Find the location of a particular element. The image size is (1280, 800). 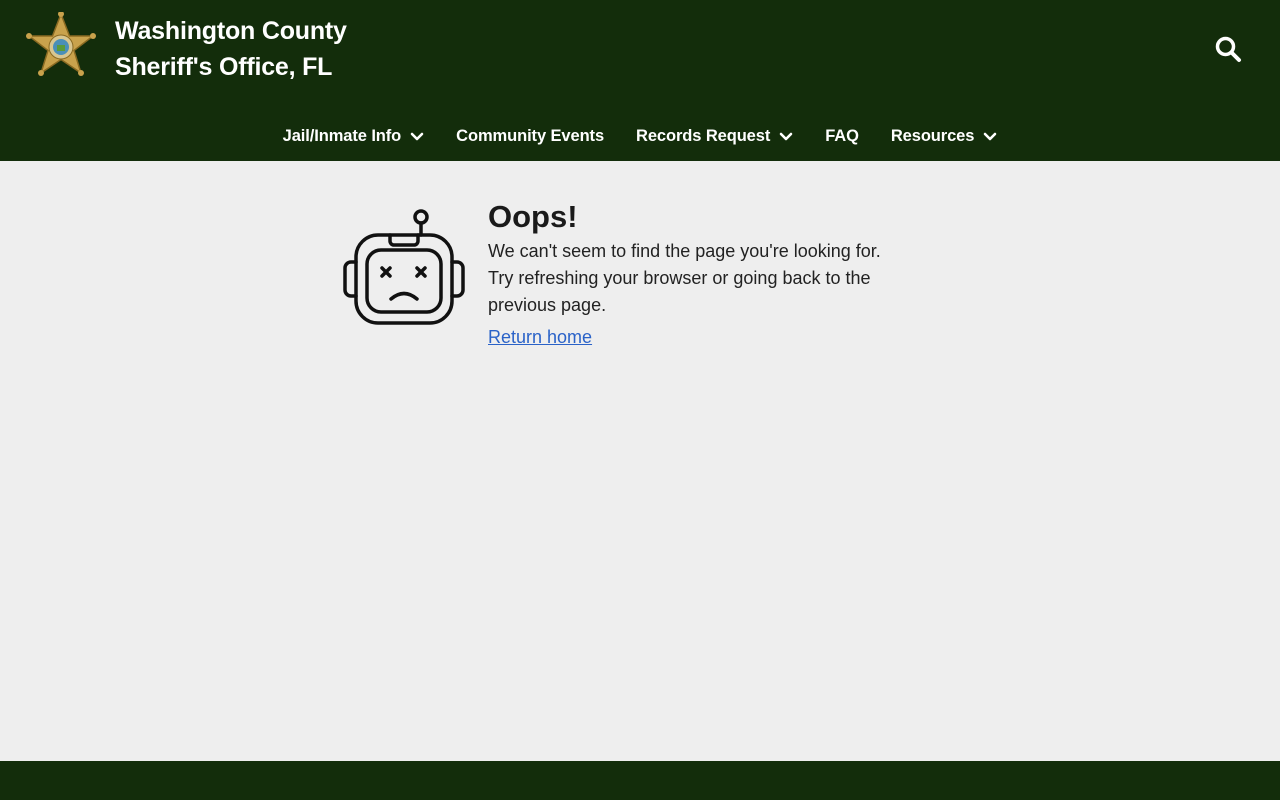

nav-item-label: FAQ is located at coordinates (842, 135).